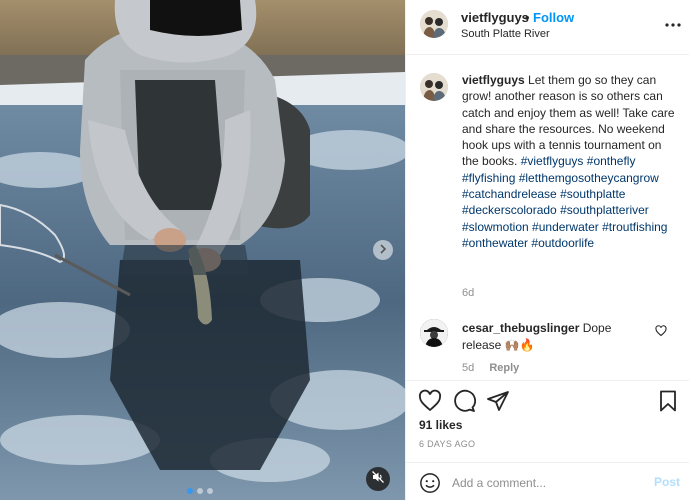 The width and height of the screenshot is (689, 500). I want to click on bookmark-icon, so click(668, 403).